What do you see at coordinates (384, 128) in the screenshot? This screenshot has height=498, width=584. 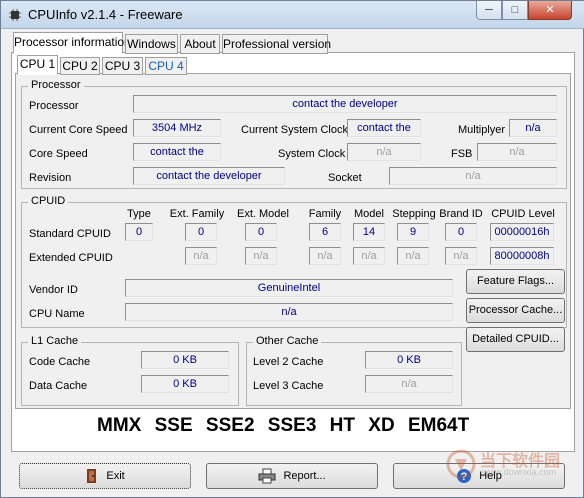 I see `current-system-clock-field: contact the` at bounding box center [384, 128].